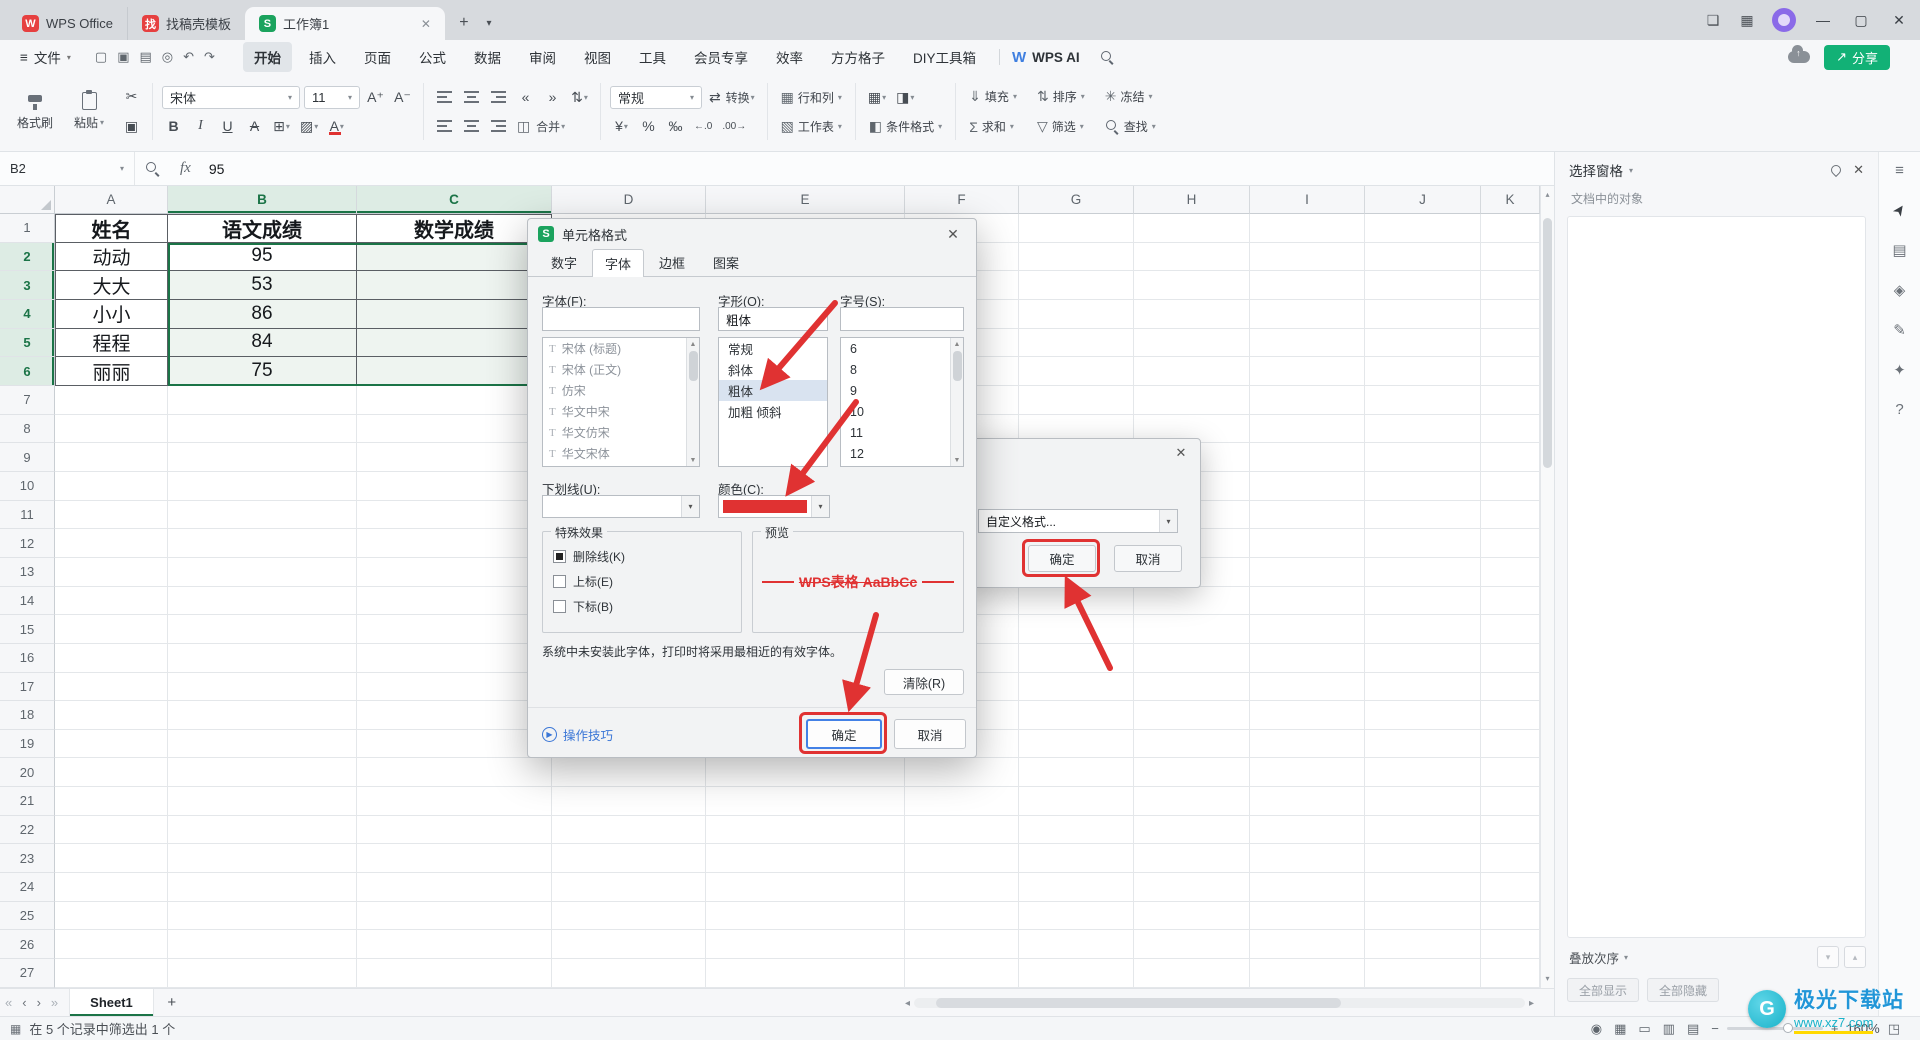 The image size is (1920, 1040). What do you see at coordinates (1899, 210) in the screenshot?
I see `select-cursor-icon: ➤` at bounding box center [1899, 210].